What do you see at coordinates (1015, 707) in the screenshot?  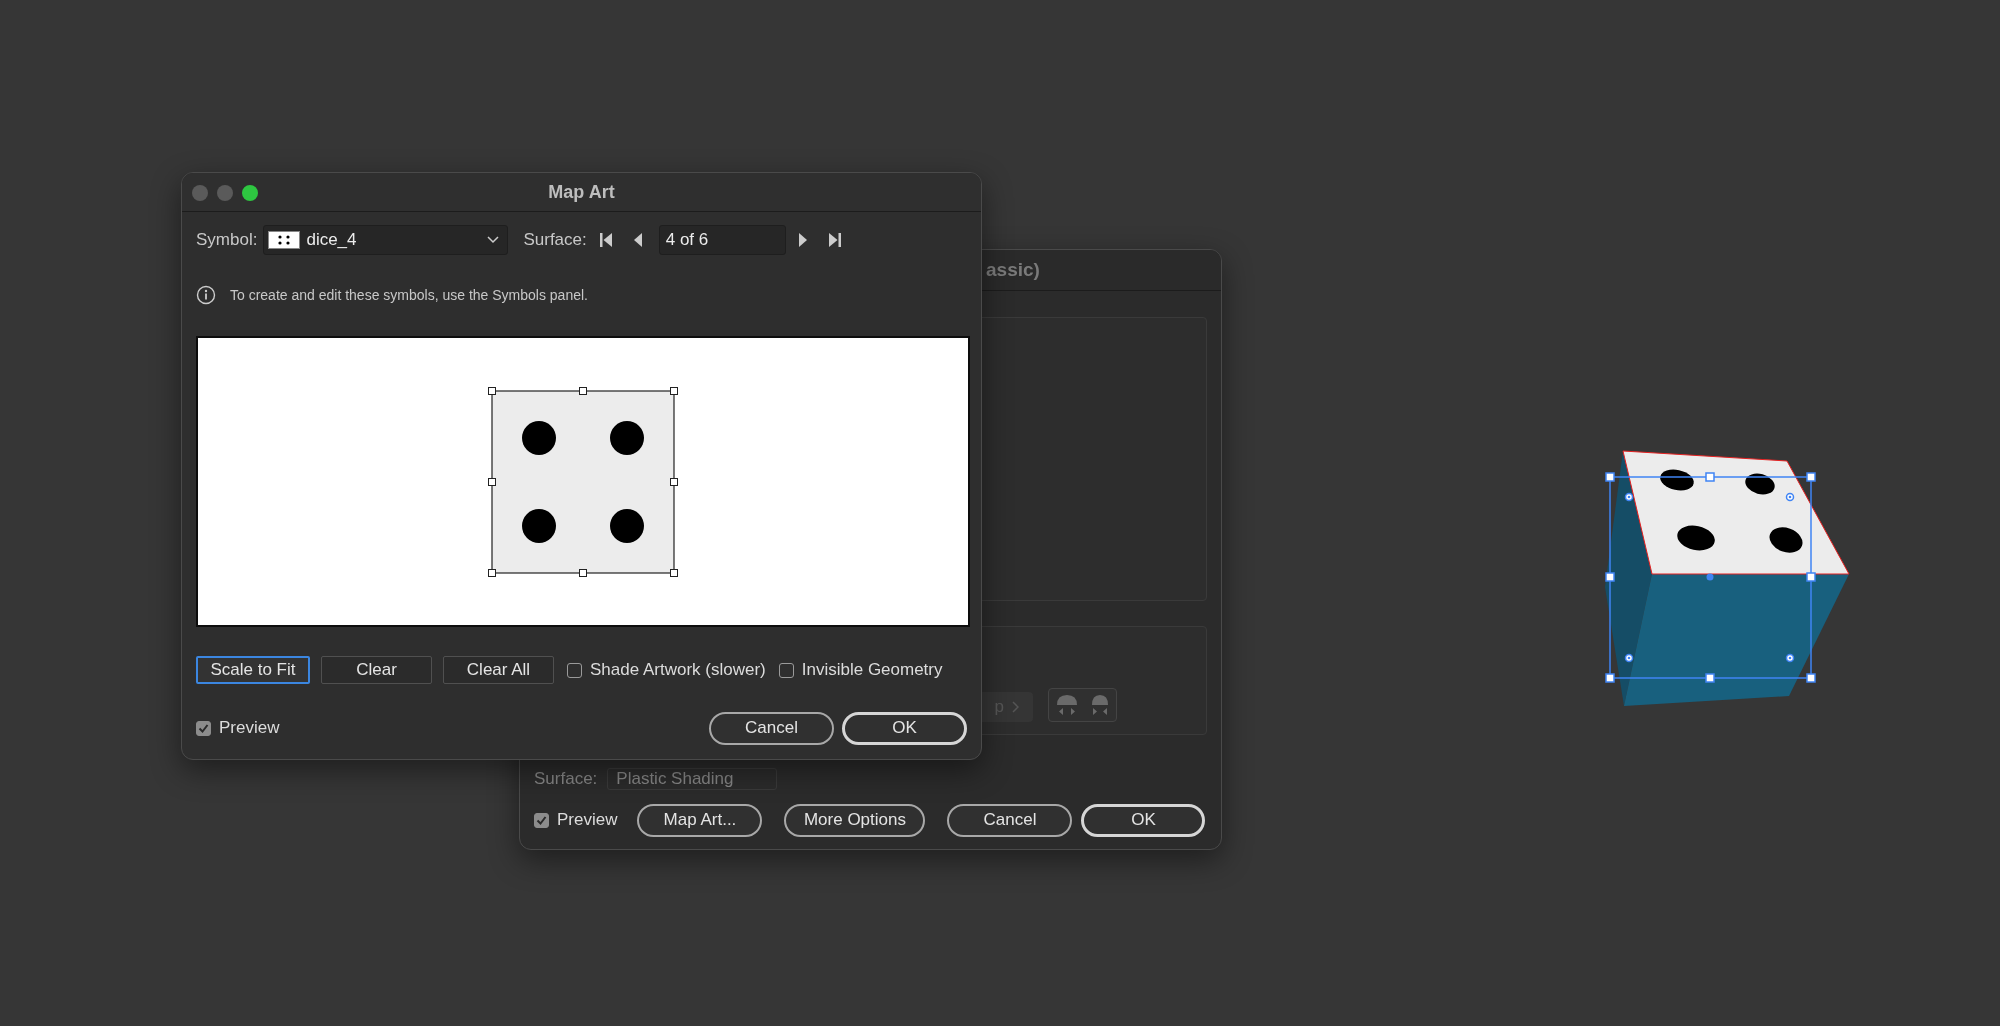 I see `chevron-icon` at bounding box center [1015, 707].